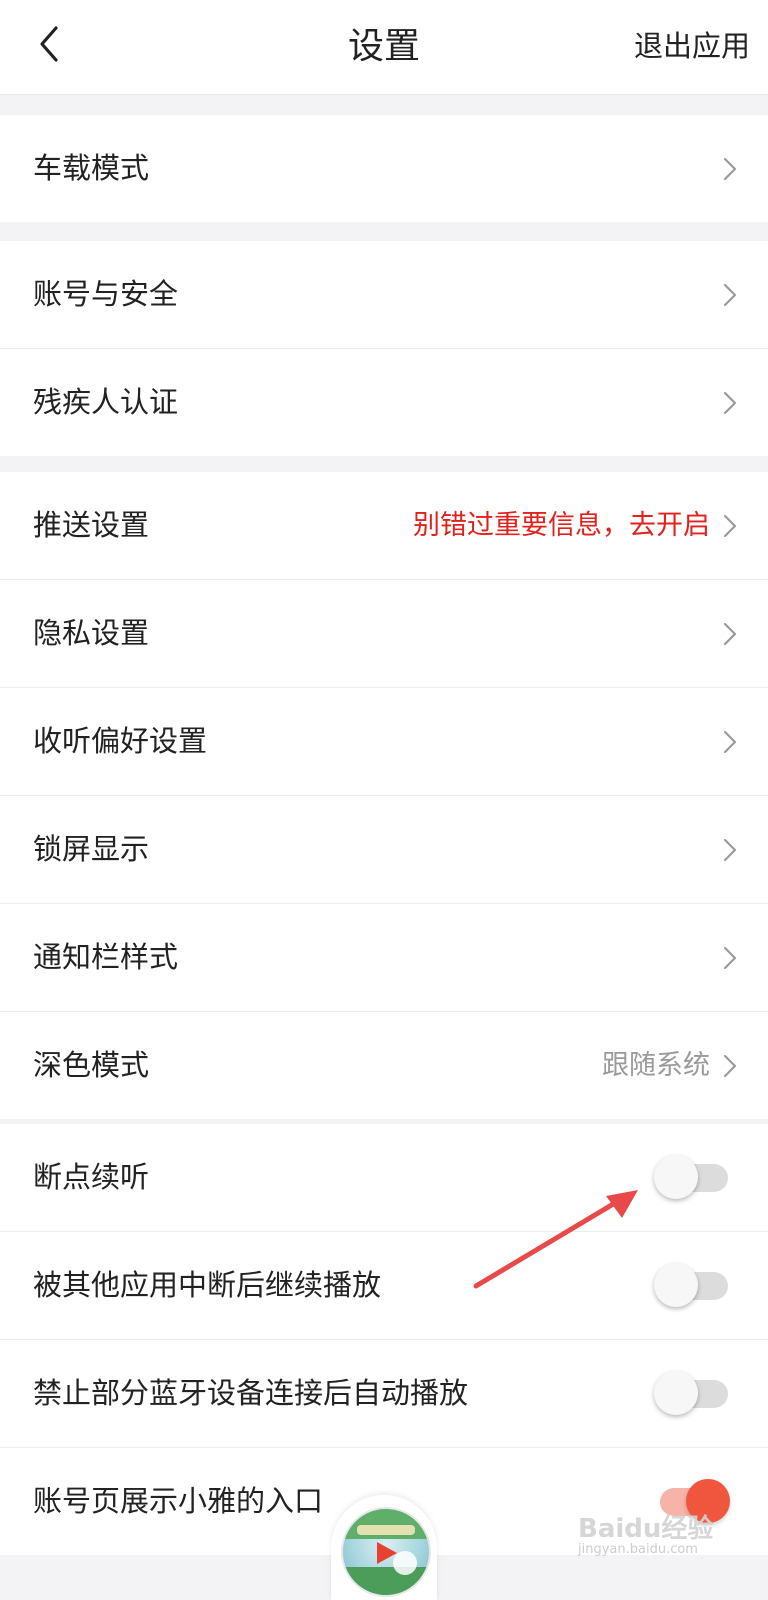 The width and height of the screenshot is (768, 1600). I want to click on header-bar: 设置 退出应用, so click(384, 47).